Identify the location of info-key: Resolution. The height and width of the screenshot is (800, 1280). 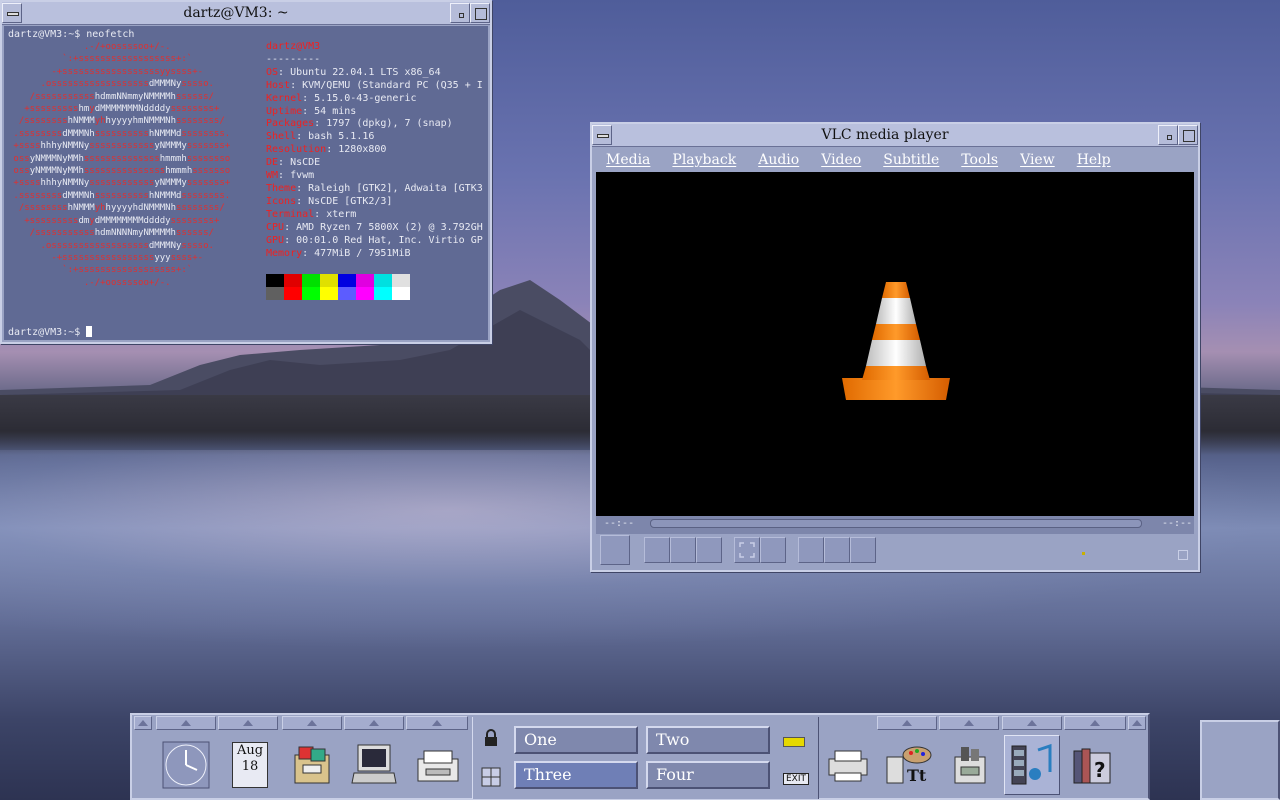
(296, 150).